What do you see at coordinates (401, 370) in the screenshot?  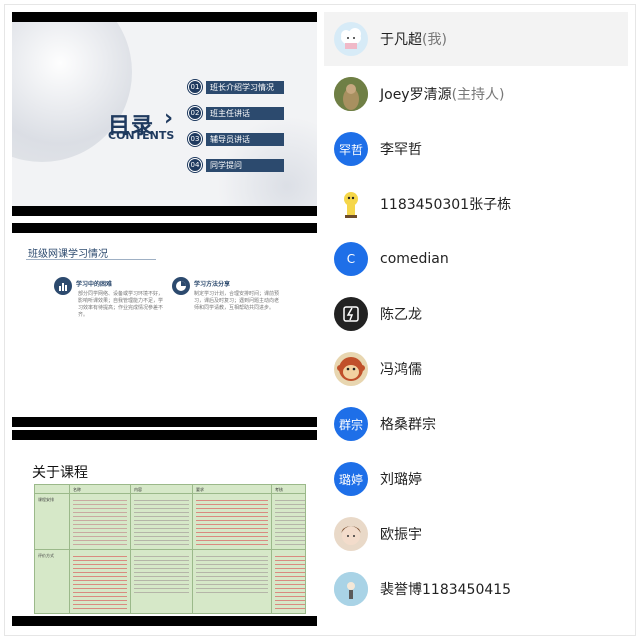 I see `participant-name: 冯鸿儒` at bounding box center [401, 370].